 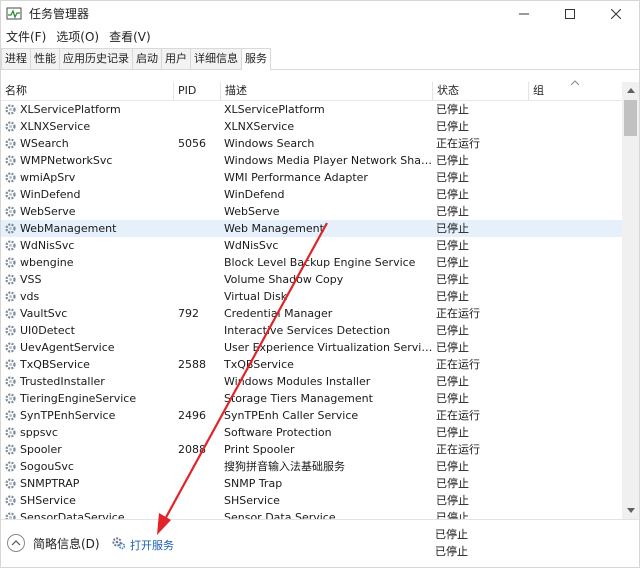 What do you see at coordinates (87, 91) in the screenshot?
I see `column-header-name: 名称` at bounding box center [87, 91].